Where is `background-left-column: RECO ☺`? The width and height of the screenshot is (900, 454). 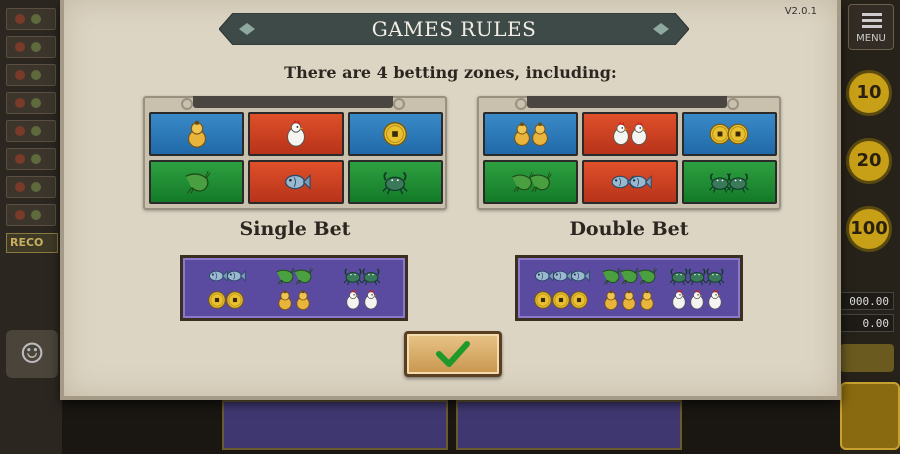
background-left-column: RECO ☺ is located at coordinates (31, 227).